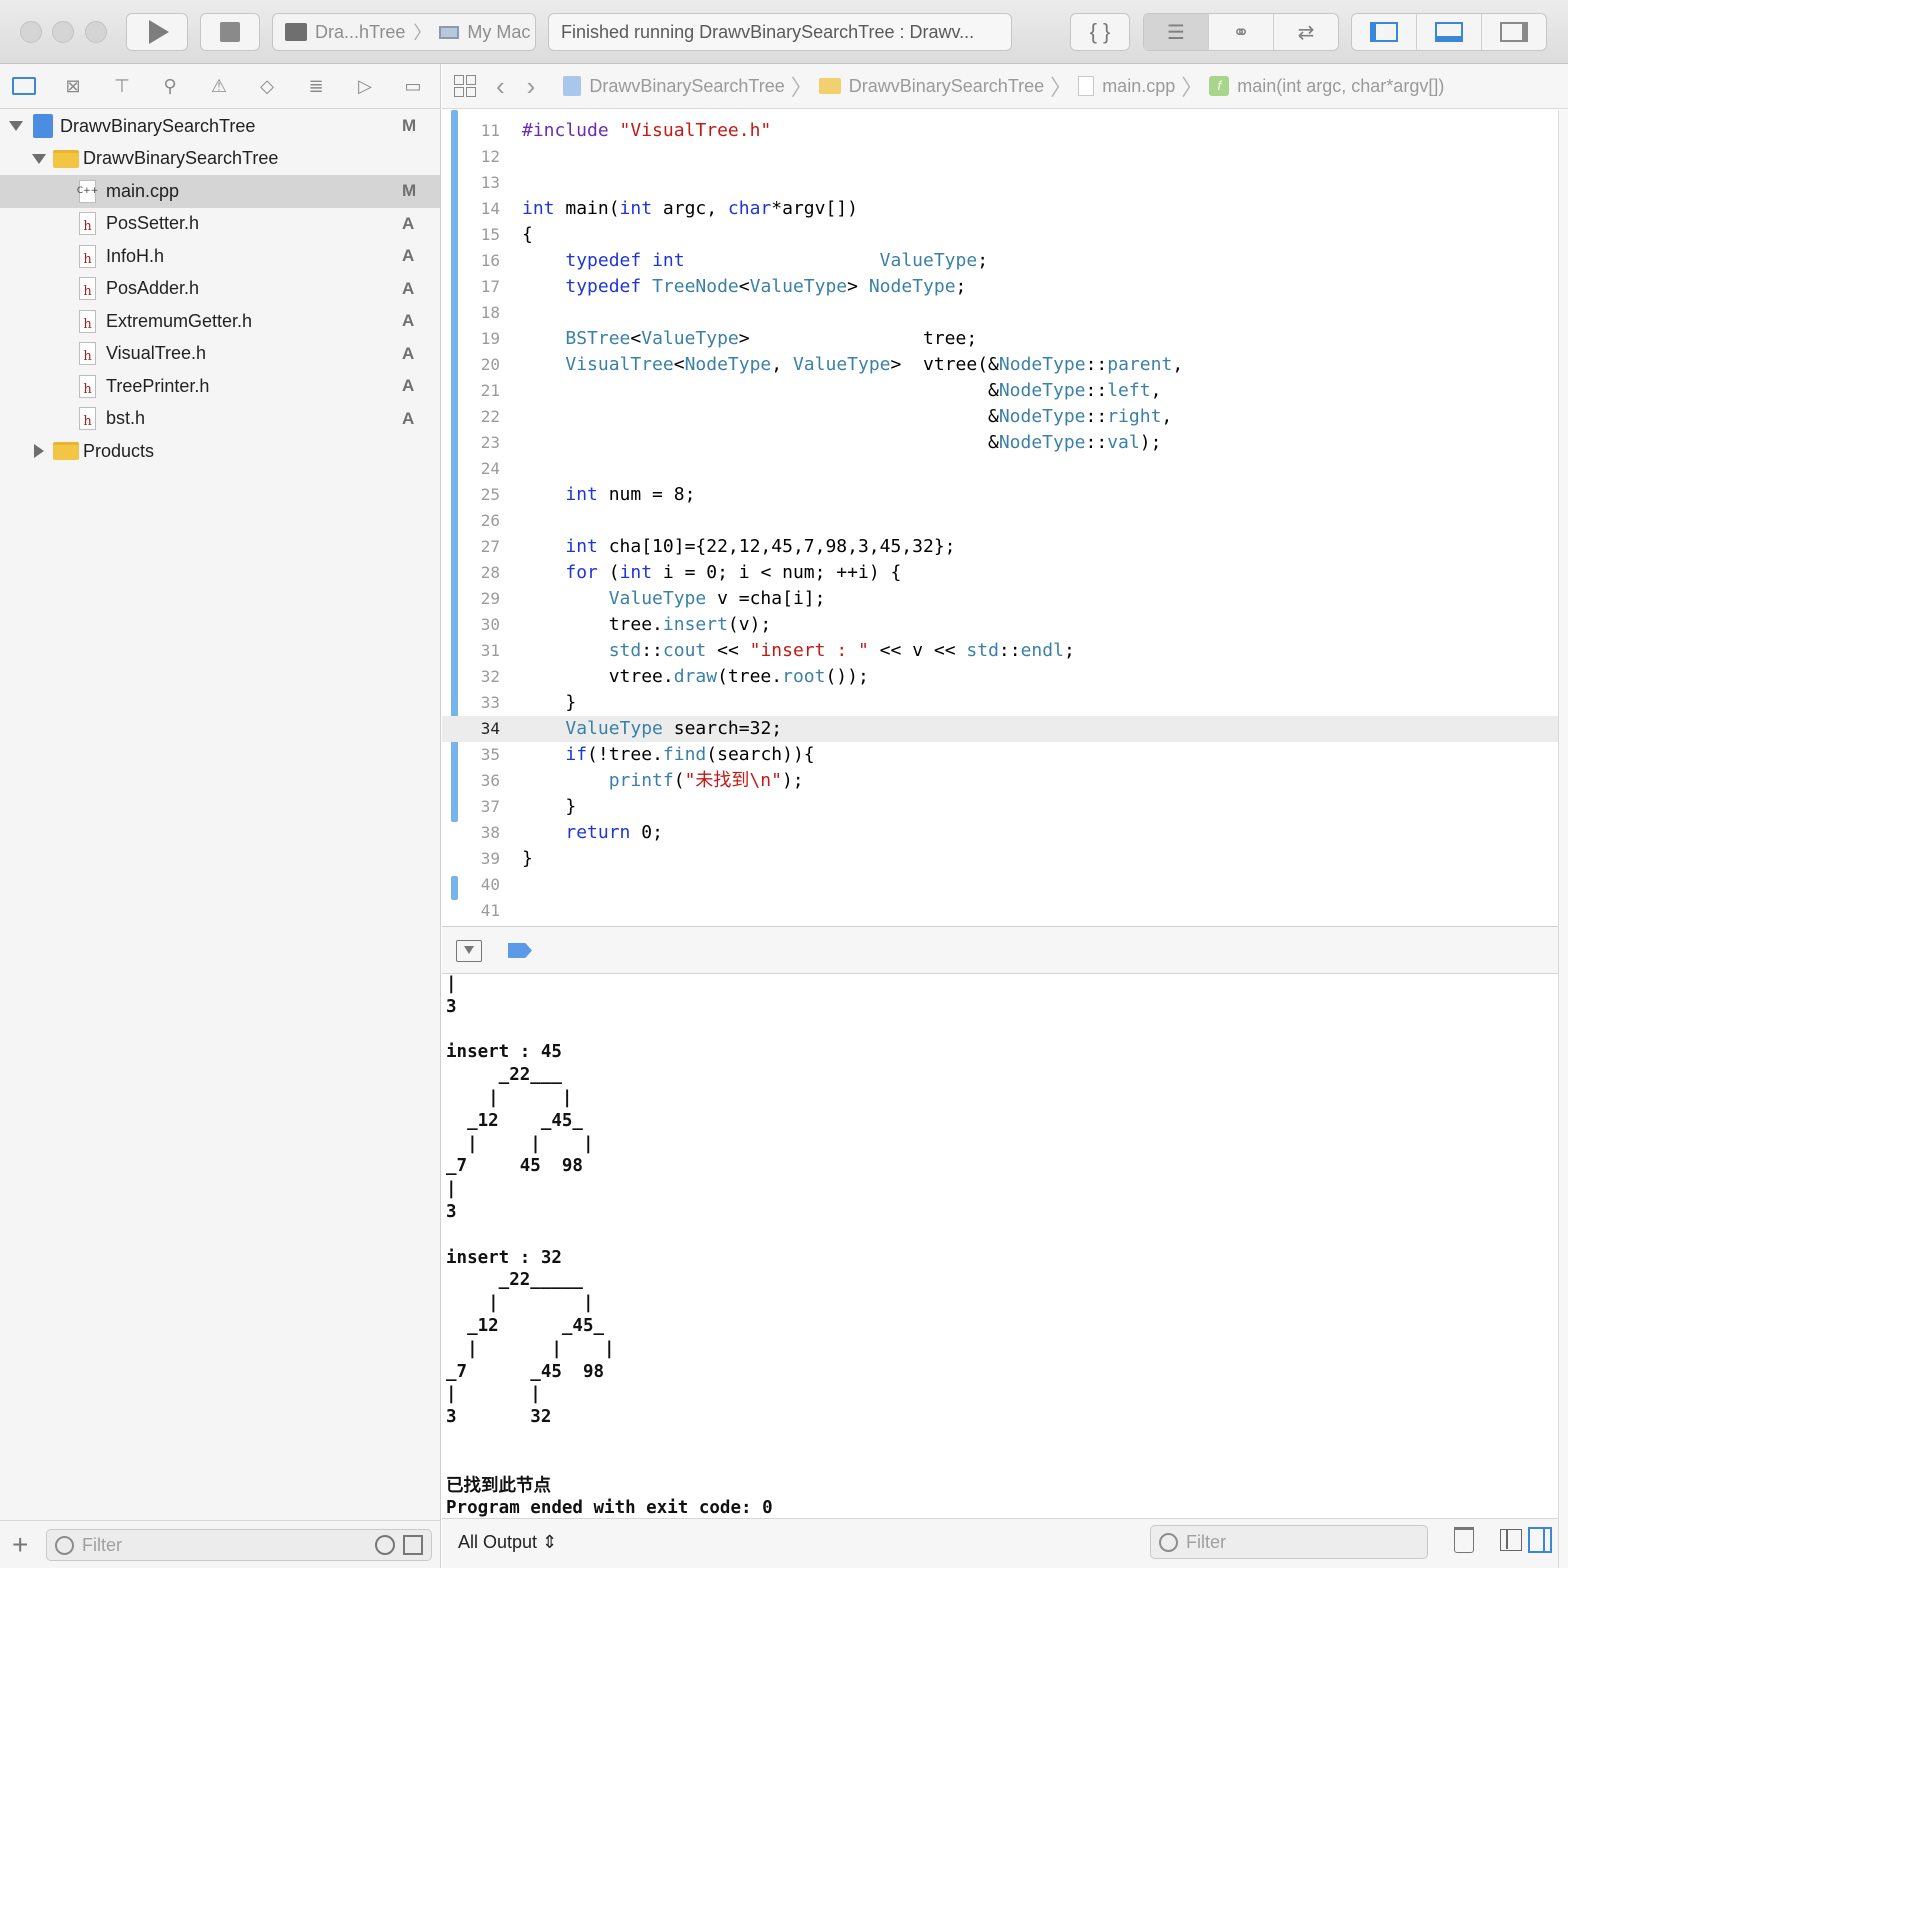 Image resolution: width=1930 pixels, height=1930 pixels. I want to click on code-line: 11 #include "VisualTree.h", so click(1000, 131).